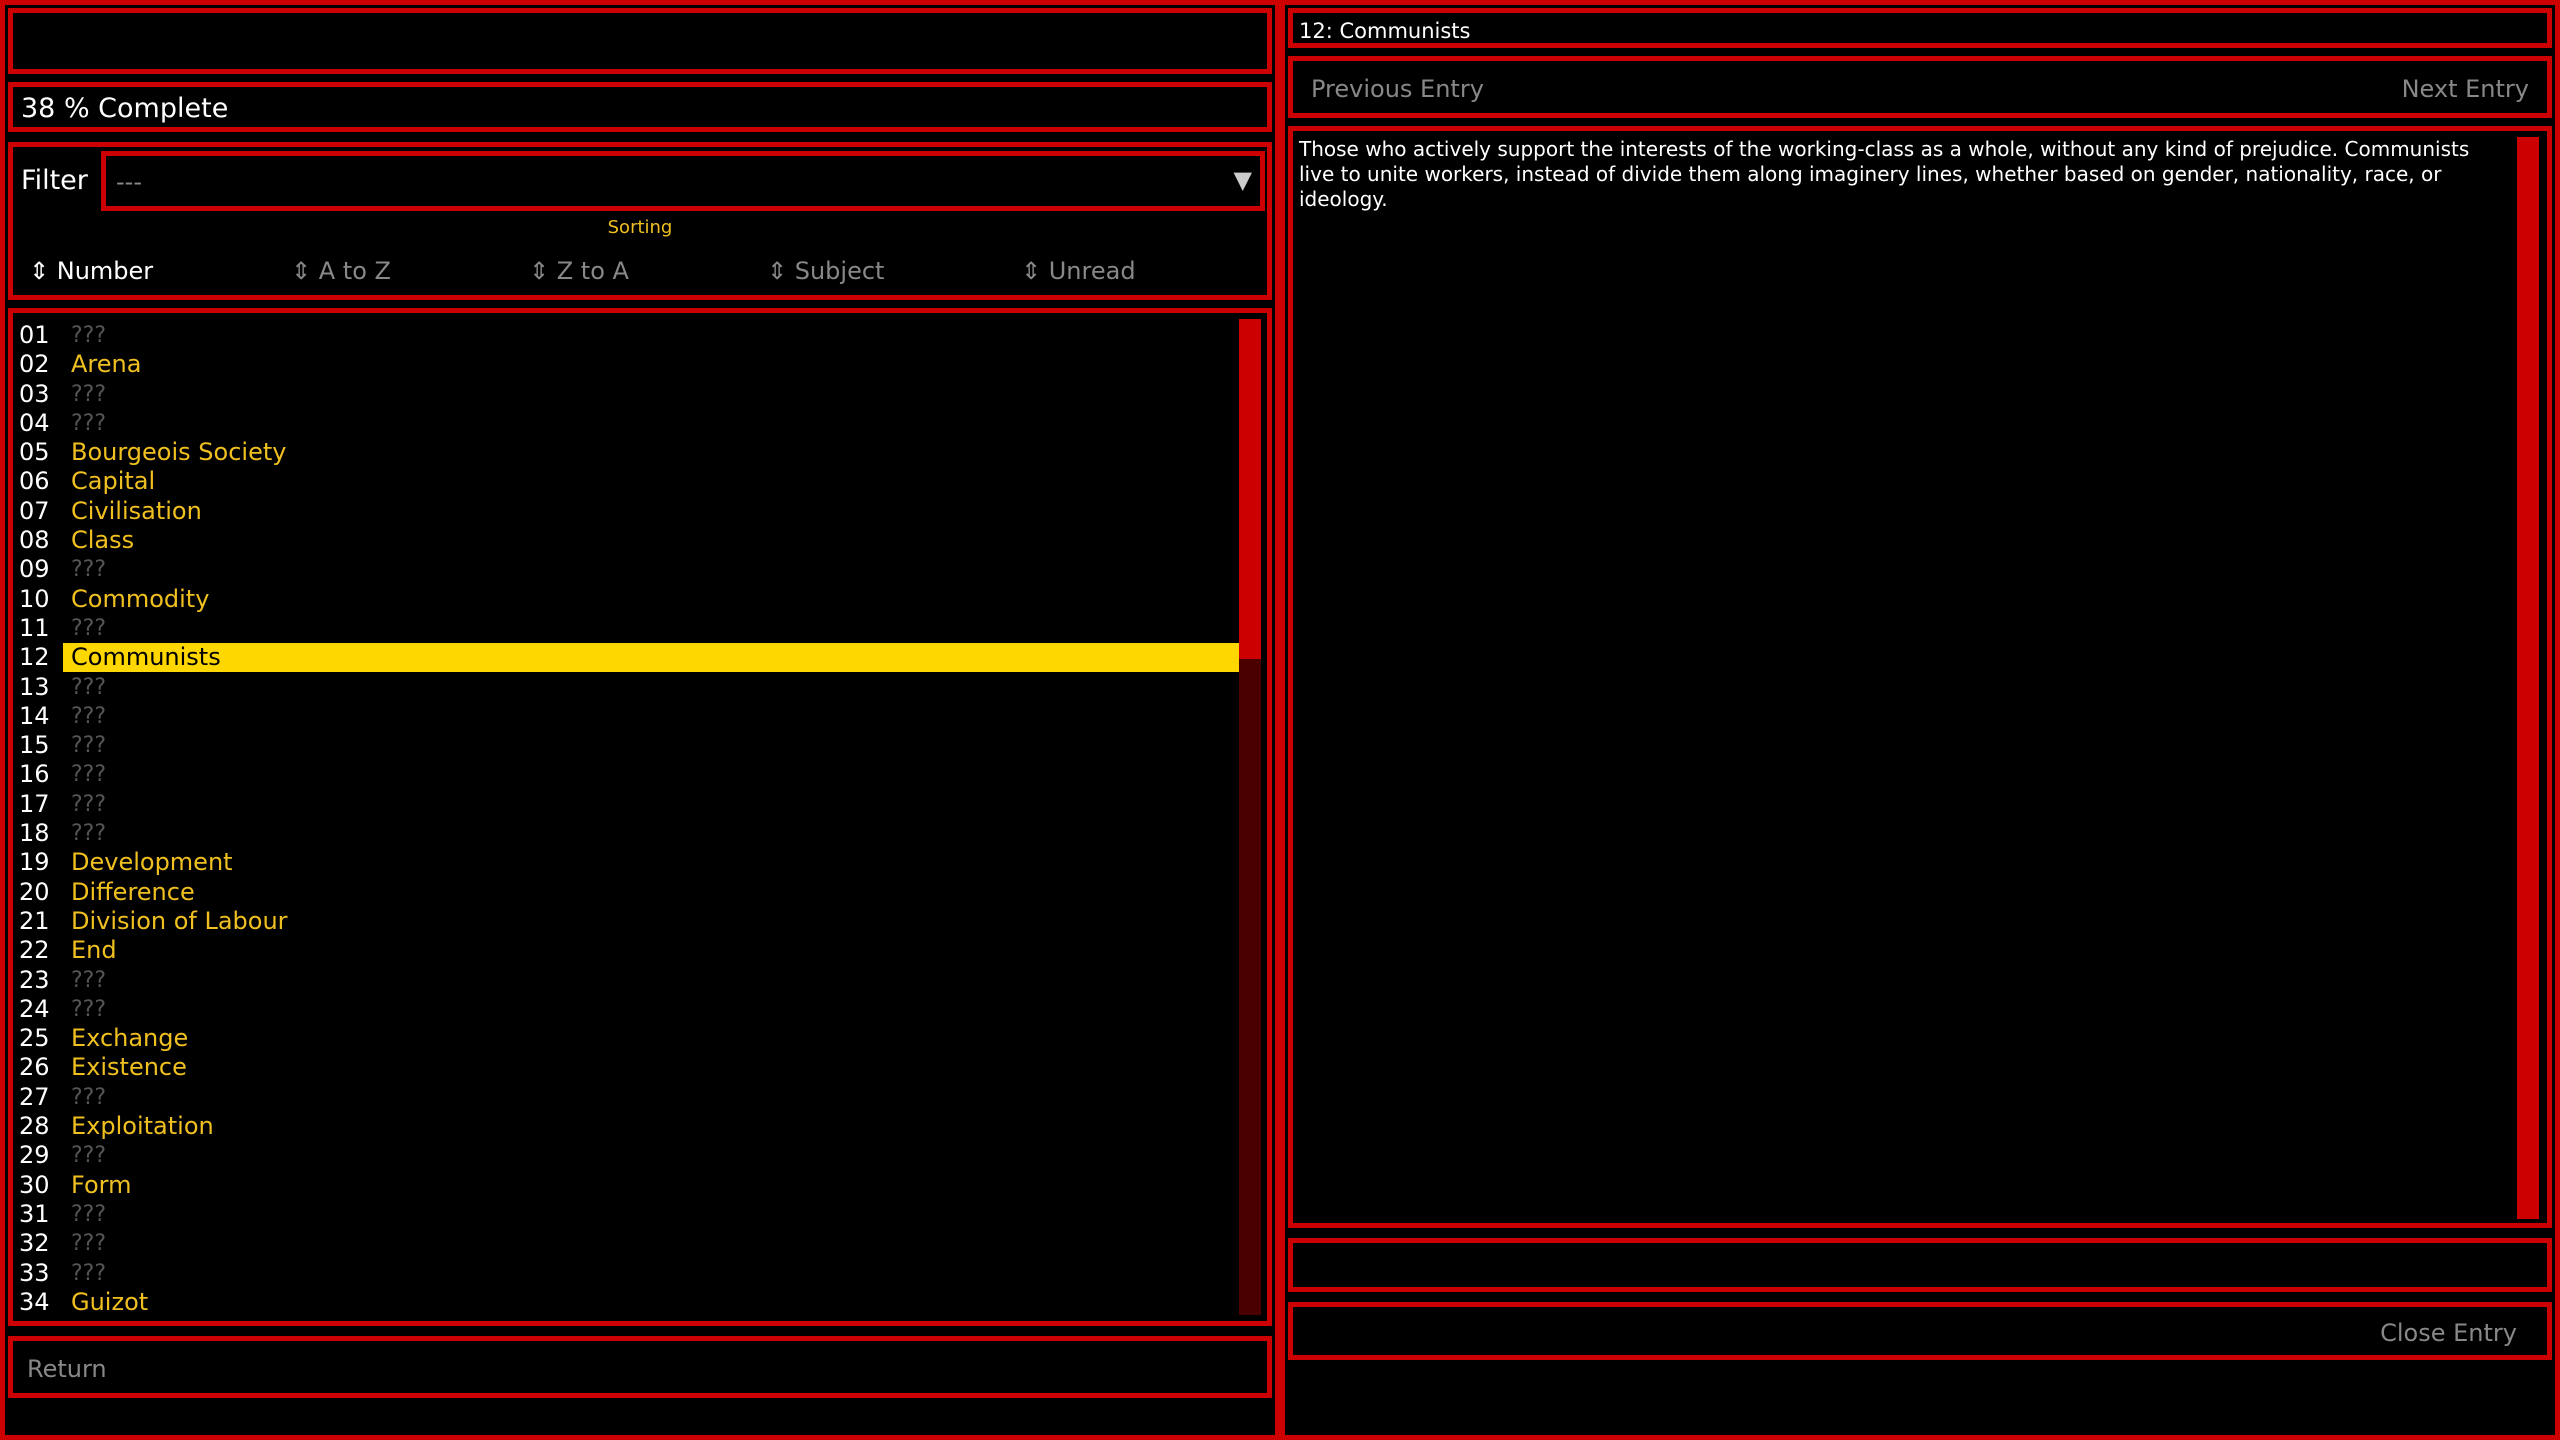 This screenshot has height=1440, width=2560. I want to click on list-item-number: 23, so click(34, 980).